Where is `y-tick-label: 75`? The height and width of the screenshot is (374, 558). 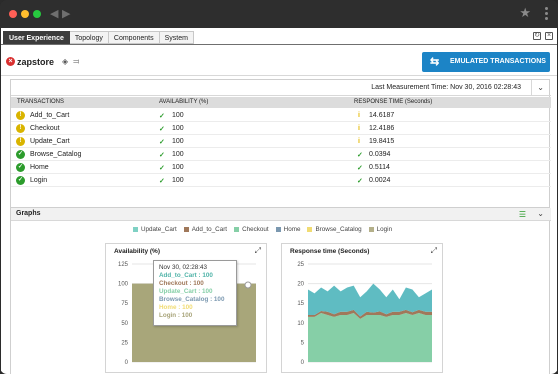 y-tick-label: 75 is located at coordinates (124, 304).